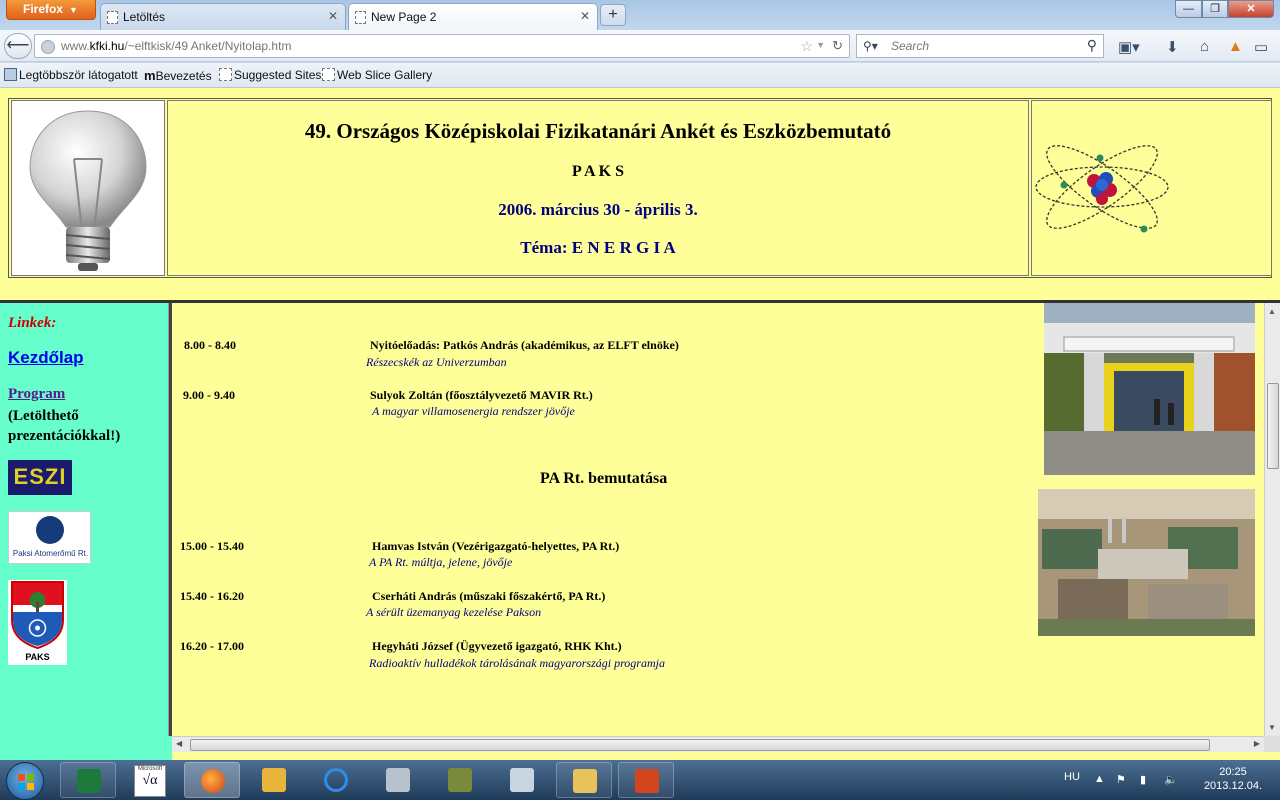 This screenshot has width=1280, height=800. What do you see at coordinates (1272, 727) in the screenshot?
I see `scroll-down-icon: ▼` at bounding box center [1272, 727].